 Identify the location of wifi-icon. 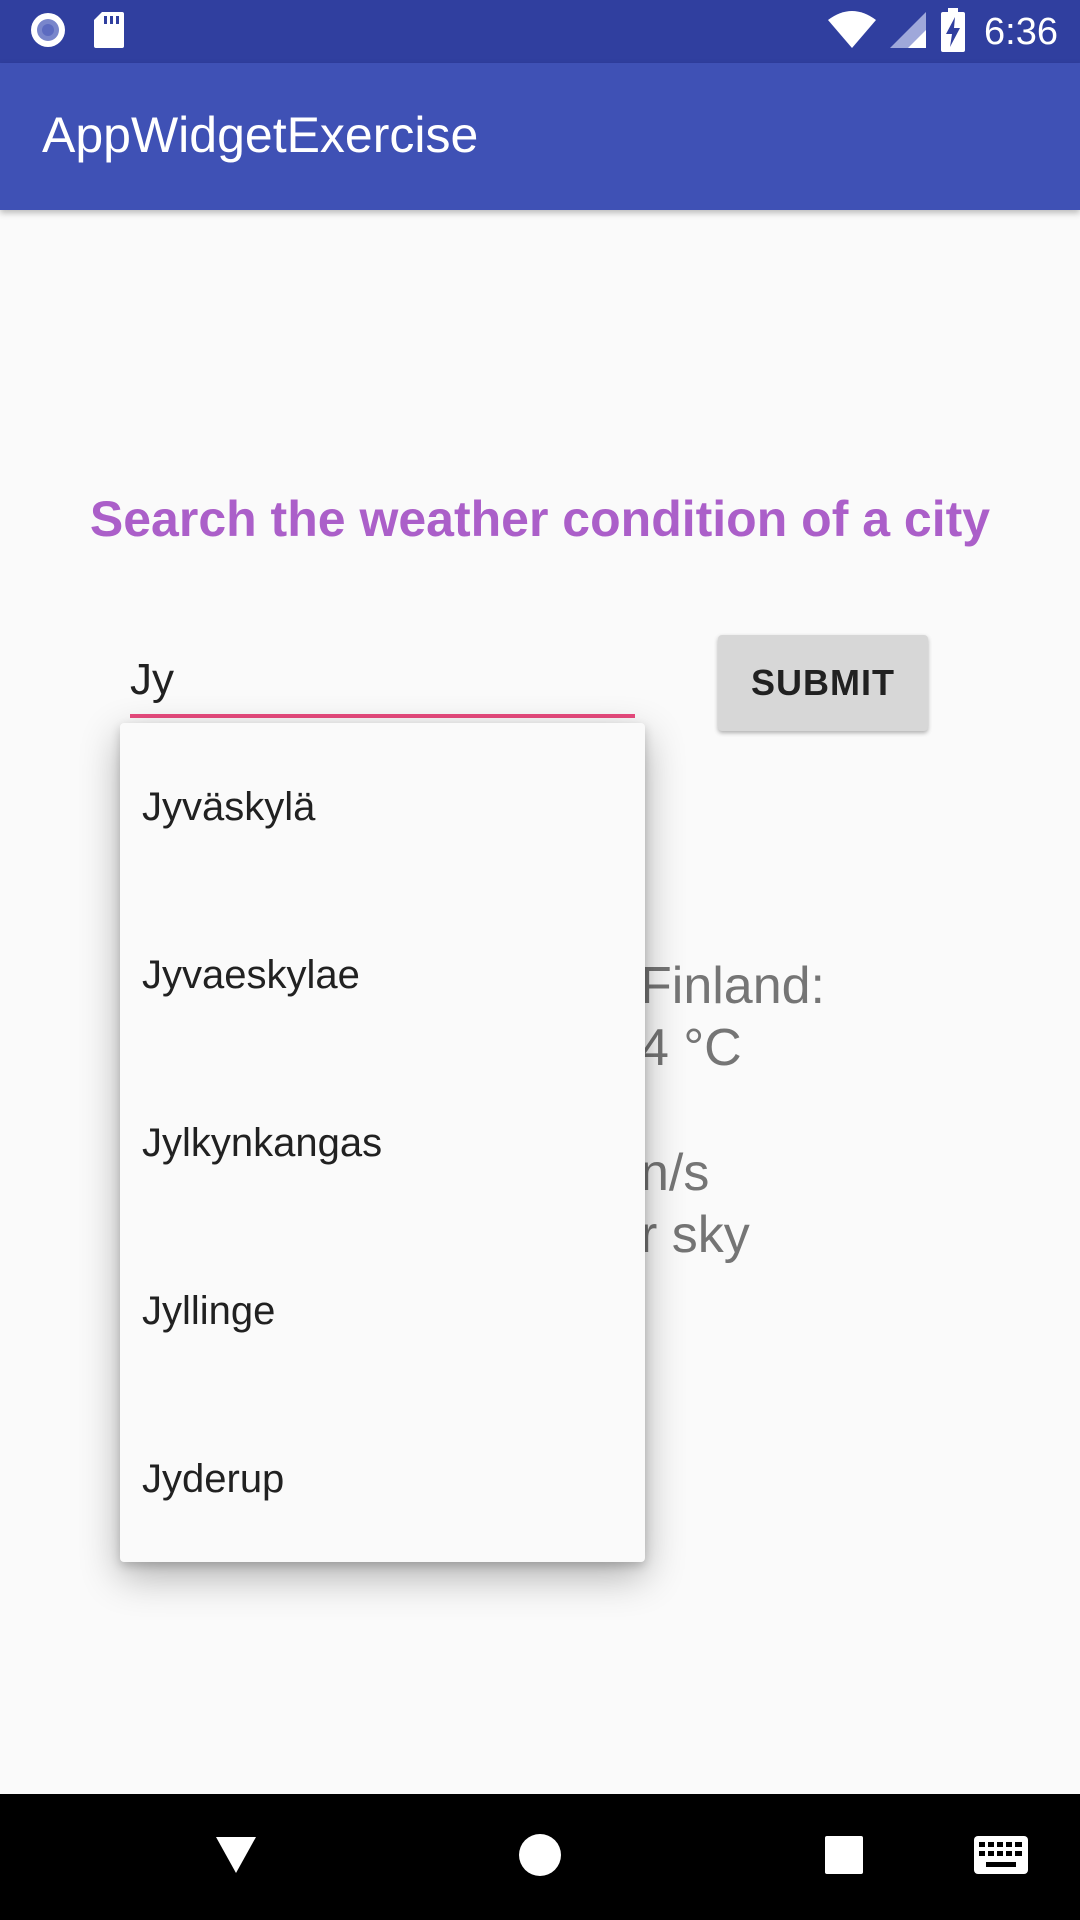
(852, 32).